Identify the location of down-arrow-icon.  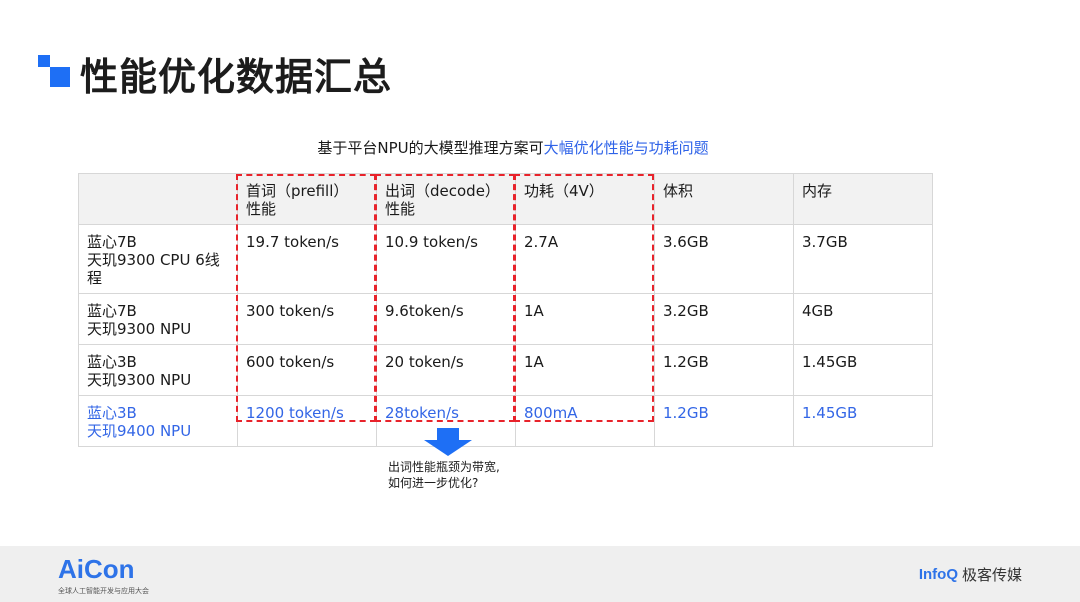
(448, 442).